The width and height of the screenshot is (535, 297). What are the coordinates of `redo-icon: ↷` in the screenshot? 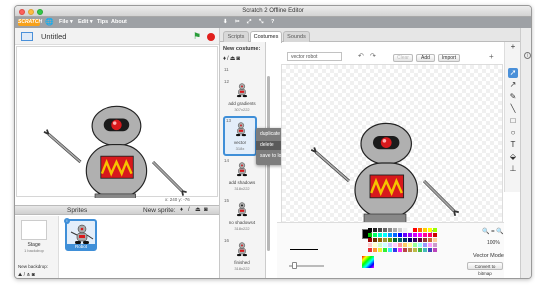 It's located at (373, 56).